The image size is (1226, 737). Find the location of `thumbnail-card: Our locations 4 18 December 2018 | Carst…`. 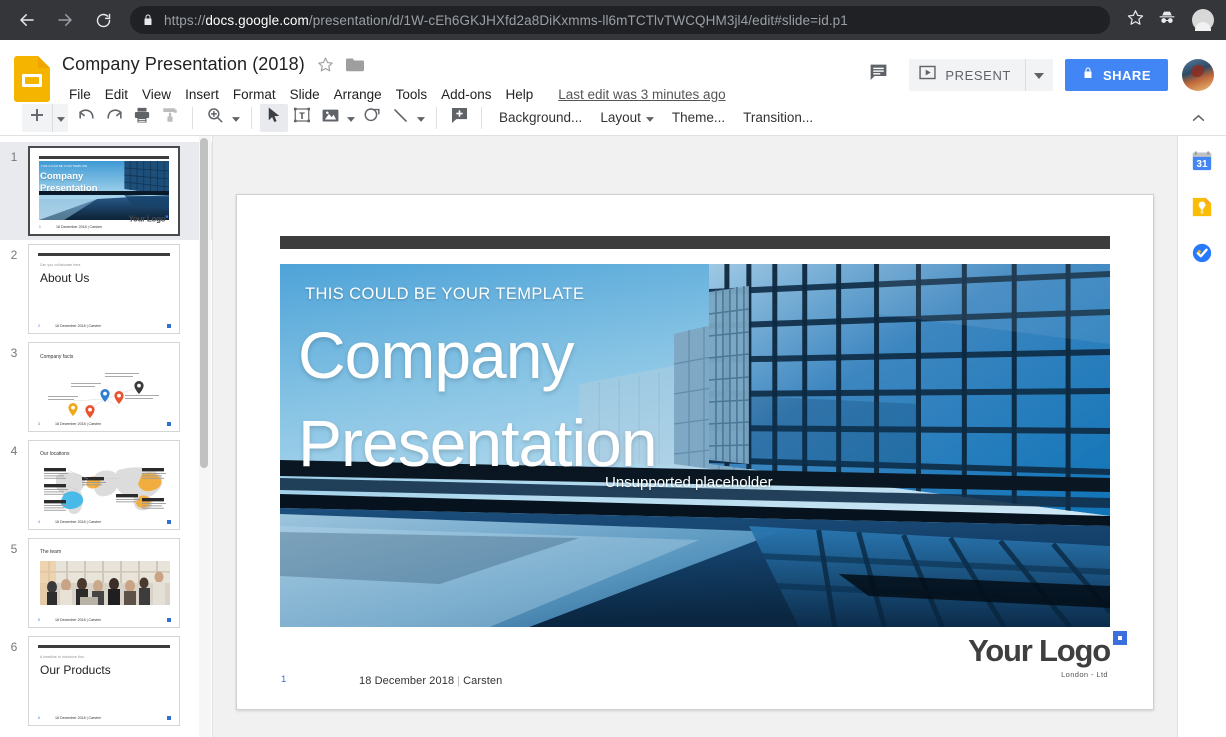

thumbnail-card: Our locations 4 18 December 2018 | Carst… is located at coordinates (104, 485).